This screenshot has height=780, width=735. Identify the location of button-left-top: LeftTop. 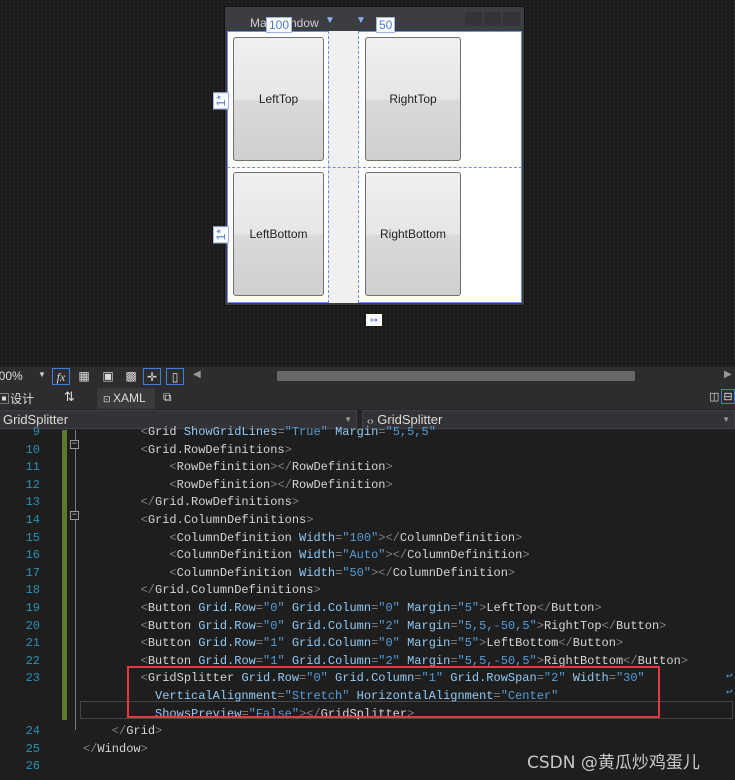
(278, 99).